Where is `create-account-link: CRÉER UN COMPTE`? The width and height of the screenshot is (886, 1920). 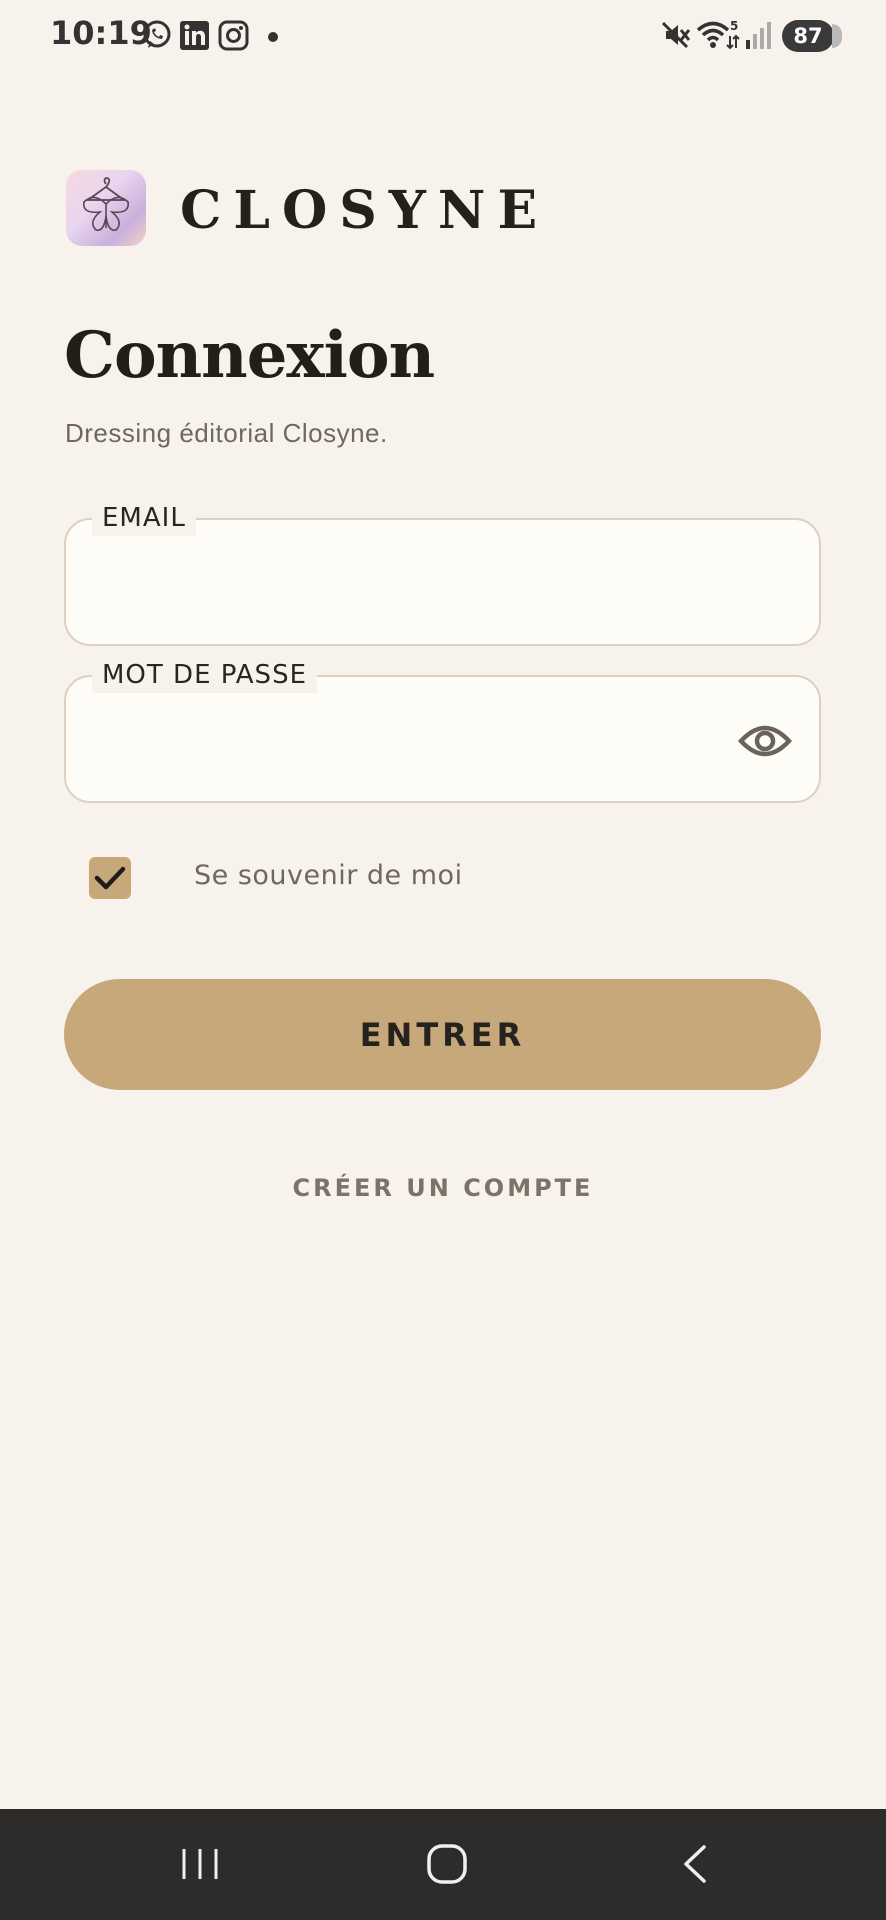
create-account-link: CRÉER UN COMPTE is located at coordinates (443, 1188).